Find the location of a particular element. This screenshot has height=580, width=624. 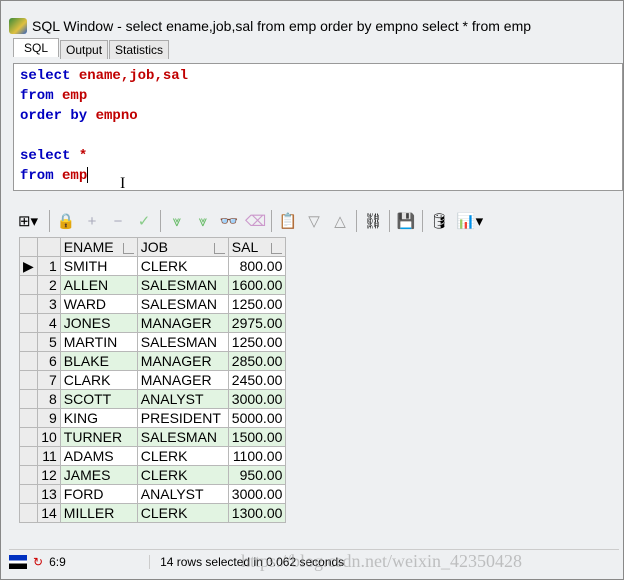

table-row: ▶ 1 SMITH CLERK 800.00 is located at coordinates (153, 266).